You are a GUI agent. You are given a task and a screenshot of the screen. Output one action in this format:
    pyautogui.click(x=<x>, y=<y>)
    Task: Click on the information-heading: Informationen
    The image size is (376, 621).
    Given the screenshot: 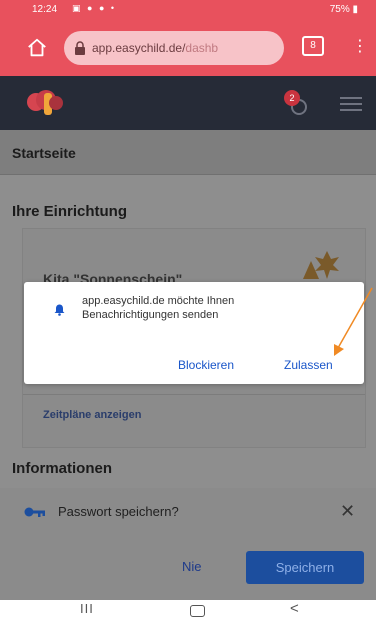 What is the action you would take?
    pyautogui.click(x=62, y=468)
    